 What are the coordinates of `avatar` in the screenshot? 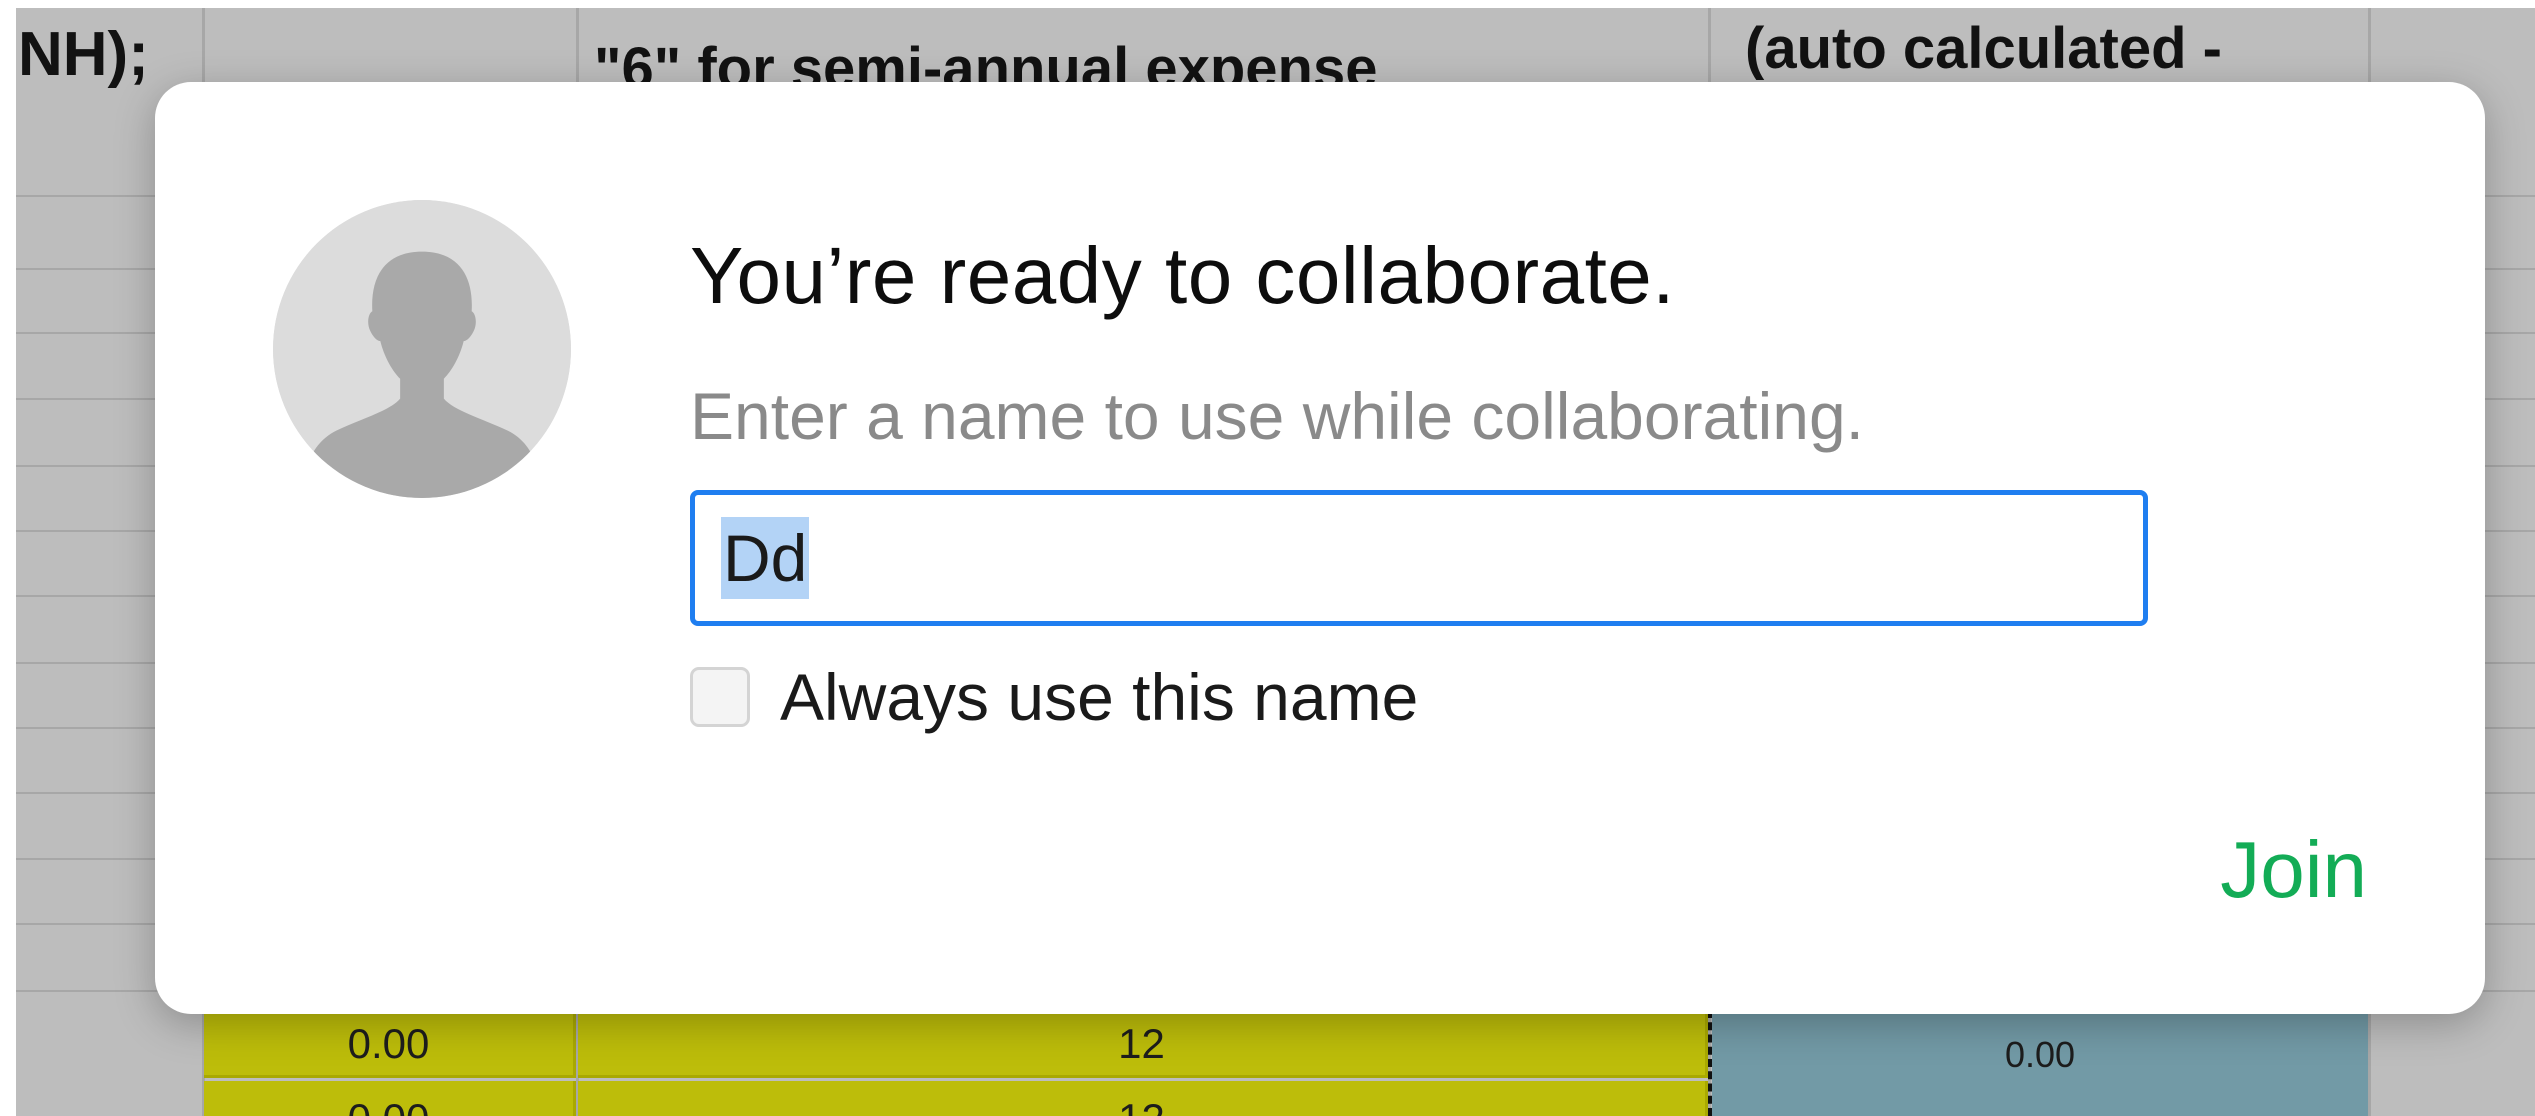 It's located at (422, 349).